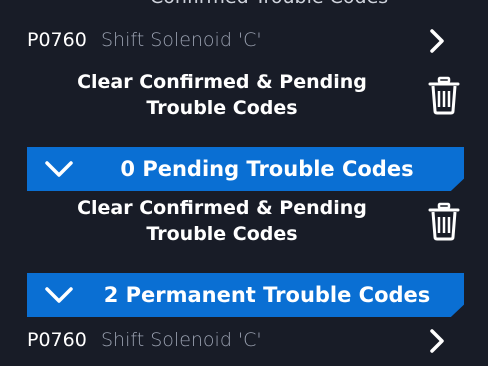 The image size is (488, 366). I want to click on cut-off-text: Confirmed Trouble Codes, so click(269, 4).